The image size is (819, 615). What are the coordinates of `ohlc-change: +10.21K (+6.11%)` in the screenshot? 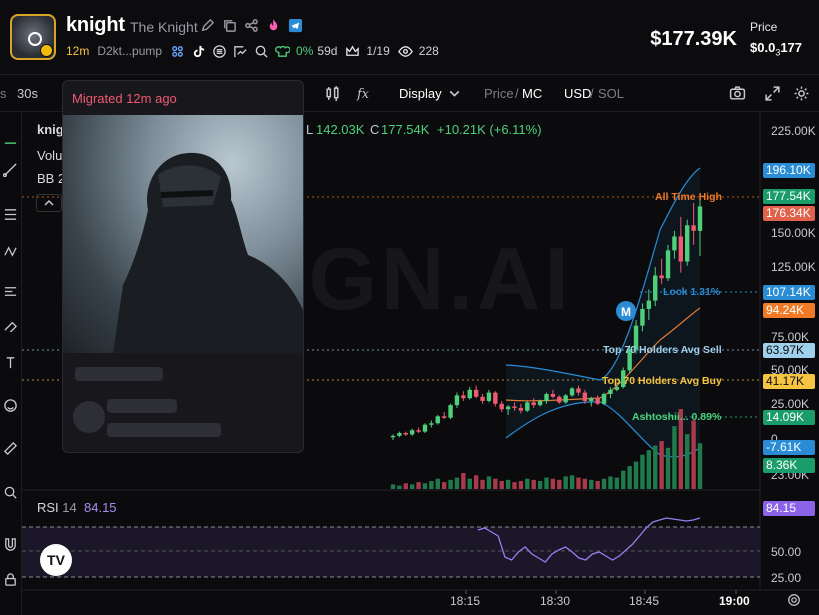 It's located at (489, 129).